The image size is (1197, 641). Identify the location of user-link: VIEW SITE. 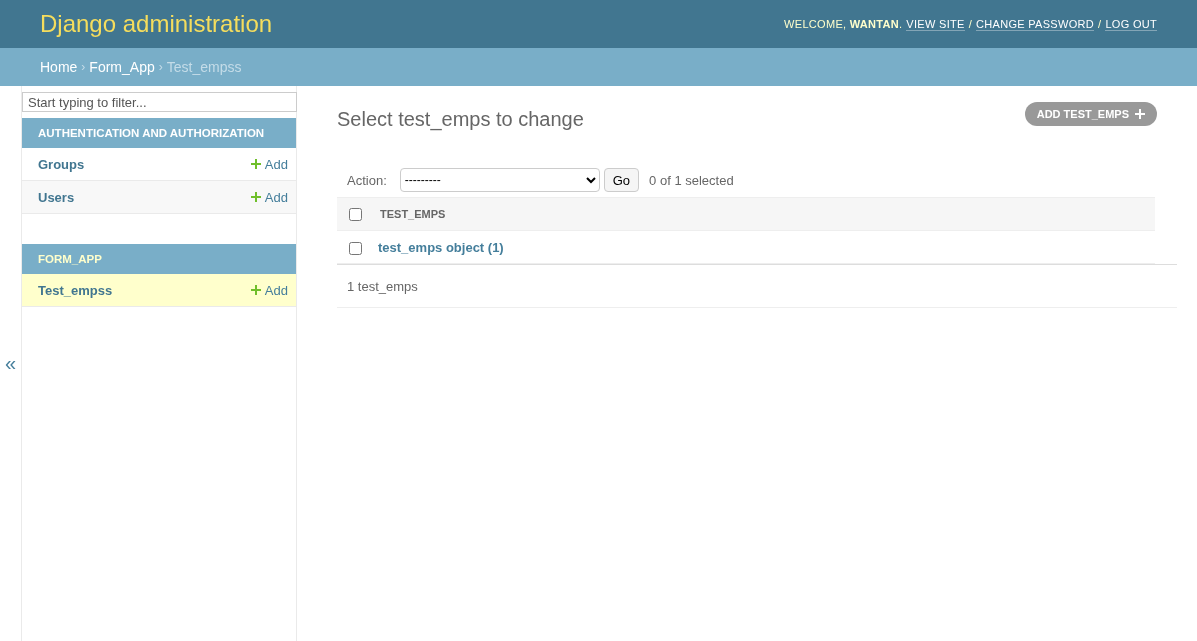
(935, 24).